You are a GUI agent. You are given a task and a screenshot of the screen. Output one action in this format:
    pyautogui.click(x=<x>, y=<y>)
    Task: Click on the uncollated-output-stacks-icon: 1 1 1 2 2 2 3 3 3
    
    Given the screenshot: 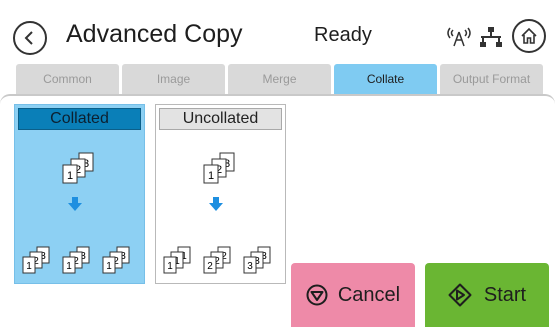 What is the action you would take?
    pyautogui.click(x=217, y=260)
    